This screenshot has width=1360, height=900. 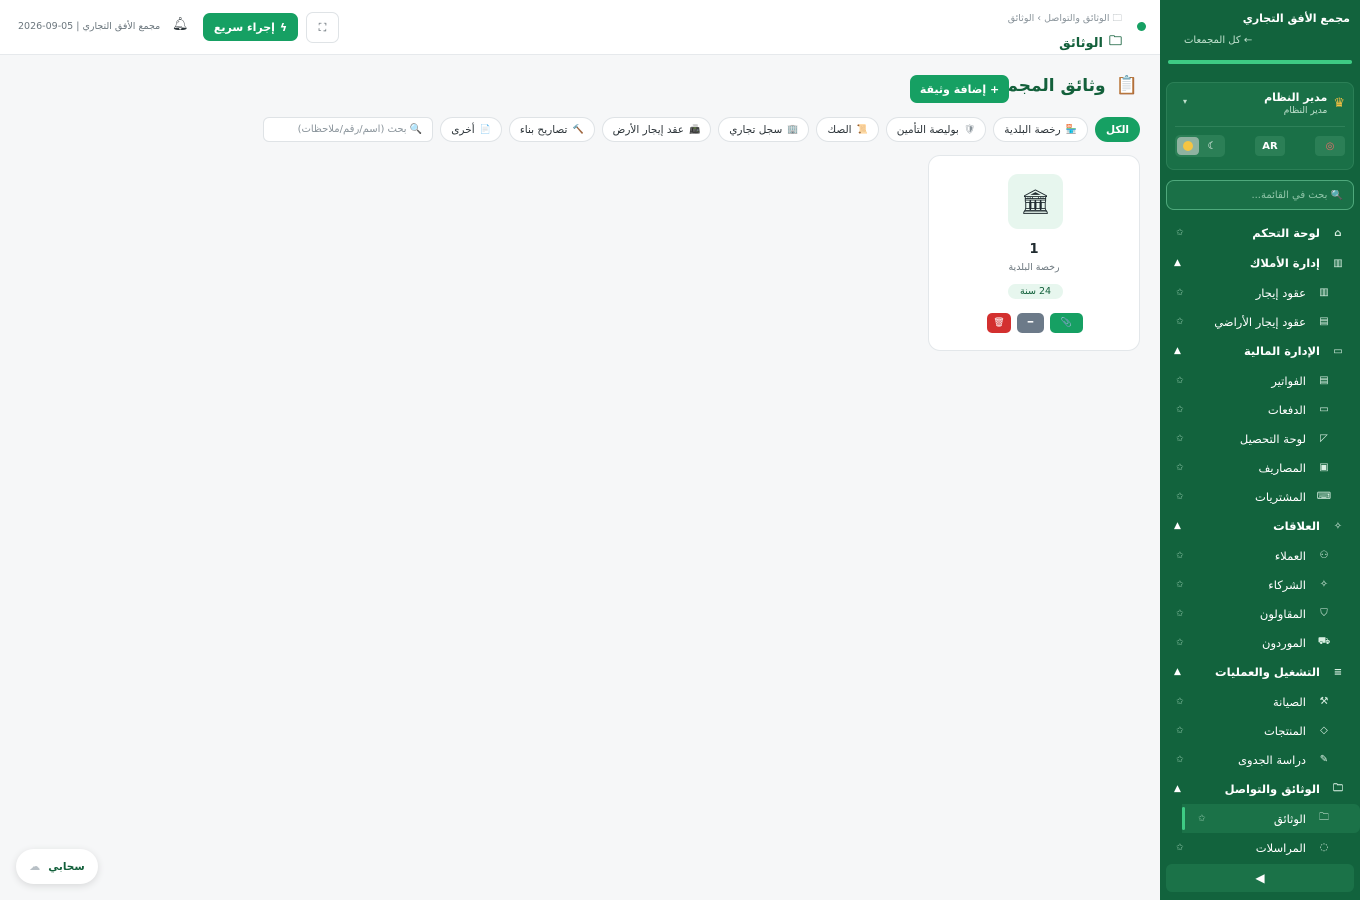 I want to click on all-complexes-link: ← كل المجمعات, so click(x=1260, y=40).